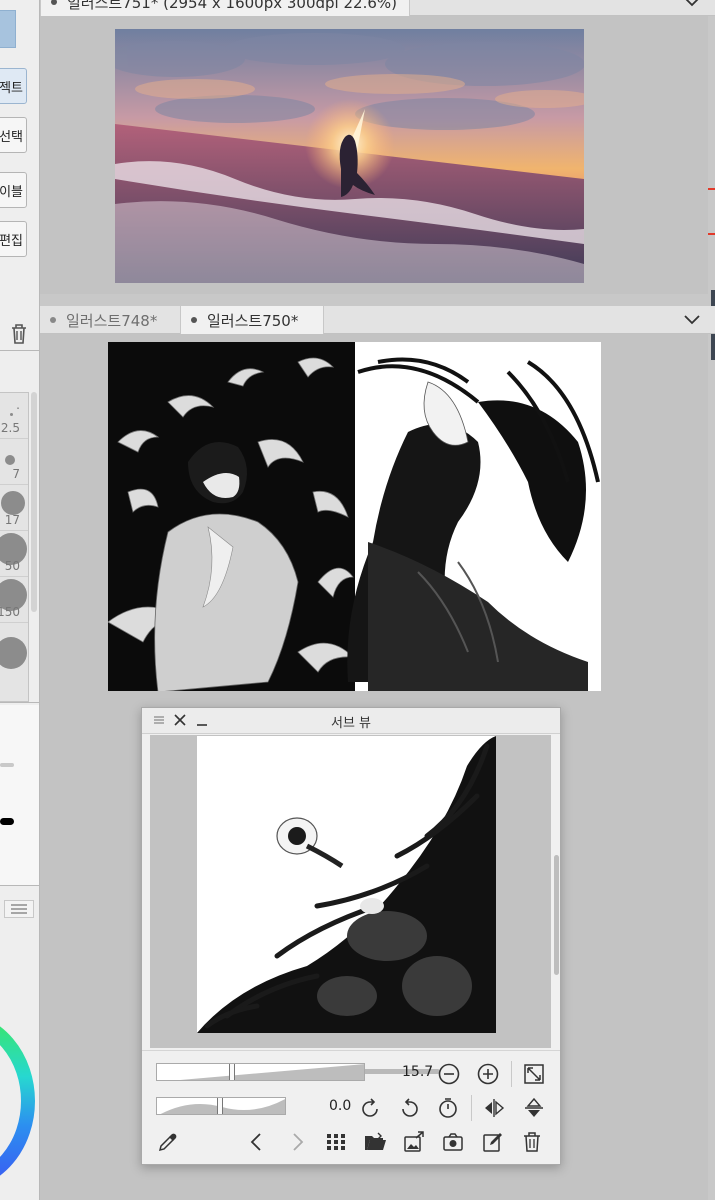 This screenshot has height=1200, width=715. I want to click on zoom-slider, so click(260, 1072).